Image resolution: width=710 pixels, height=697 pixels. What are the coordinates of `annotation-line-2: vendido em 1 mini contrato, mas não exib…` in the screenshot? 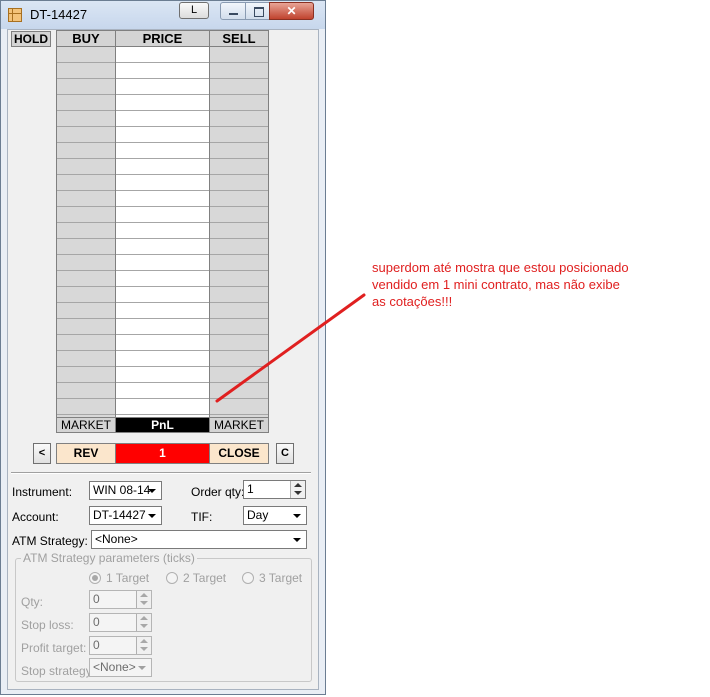 It's located at (496, 284).